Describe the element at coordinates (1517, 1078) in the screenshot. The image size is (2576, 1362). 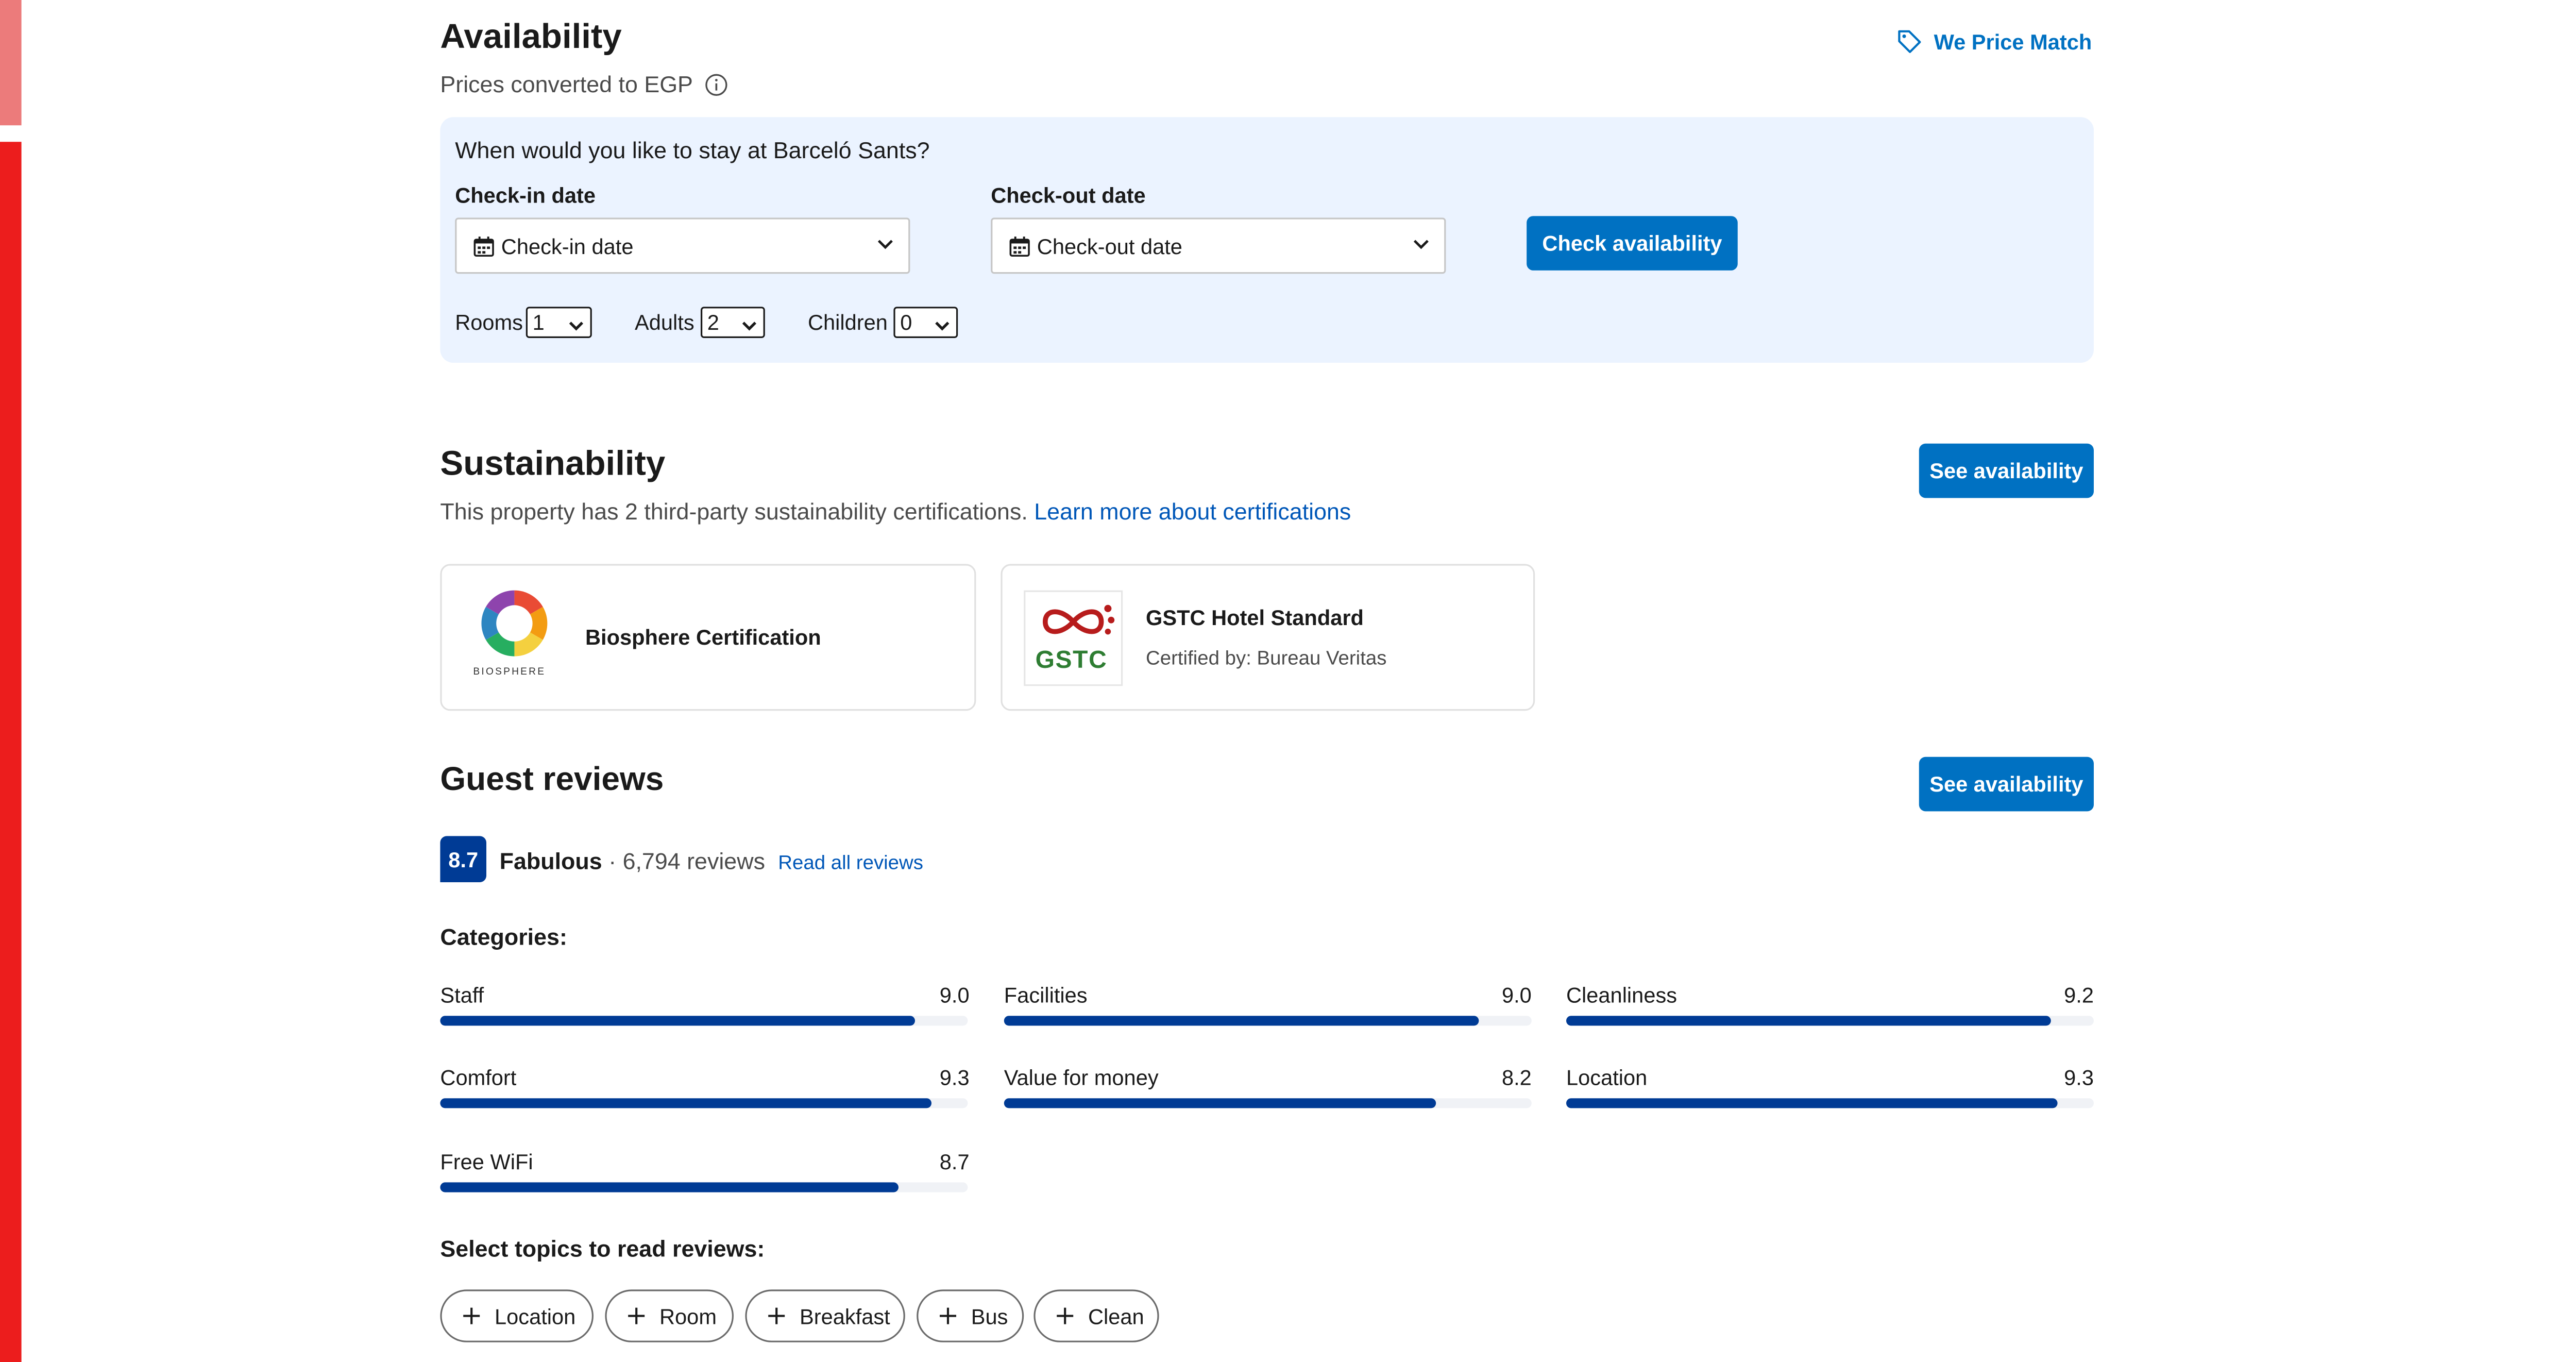
I see `category-score: 8.2` at that location.